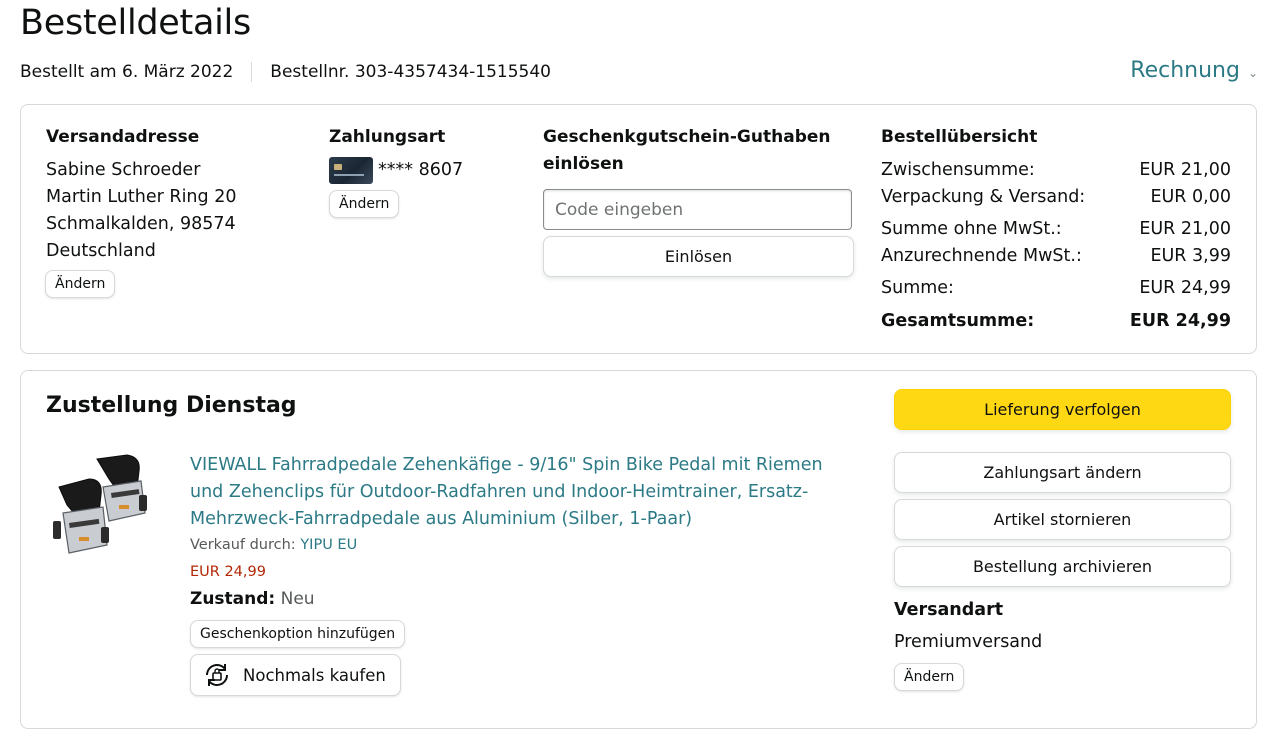 This screenshot has width=1280, height=749. I want to click on change-shipping-method-button: Ändern, so click(929, 677).